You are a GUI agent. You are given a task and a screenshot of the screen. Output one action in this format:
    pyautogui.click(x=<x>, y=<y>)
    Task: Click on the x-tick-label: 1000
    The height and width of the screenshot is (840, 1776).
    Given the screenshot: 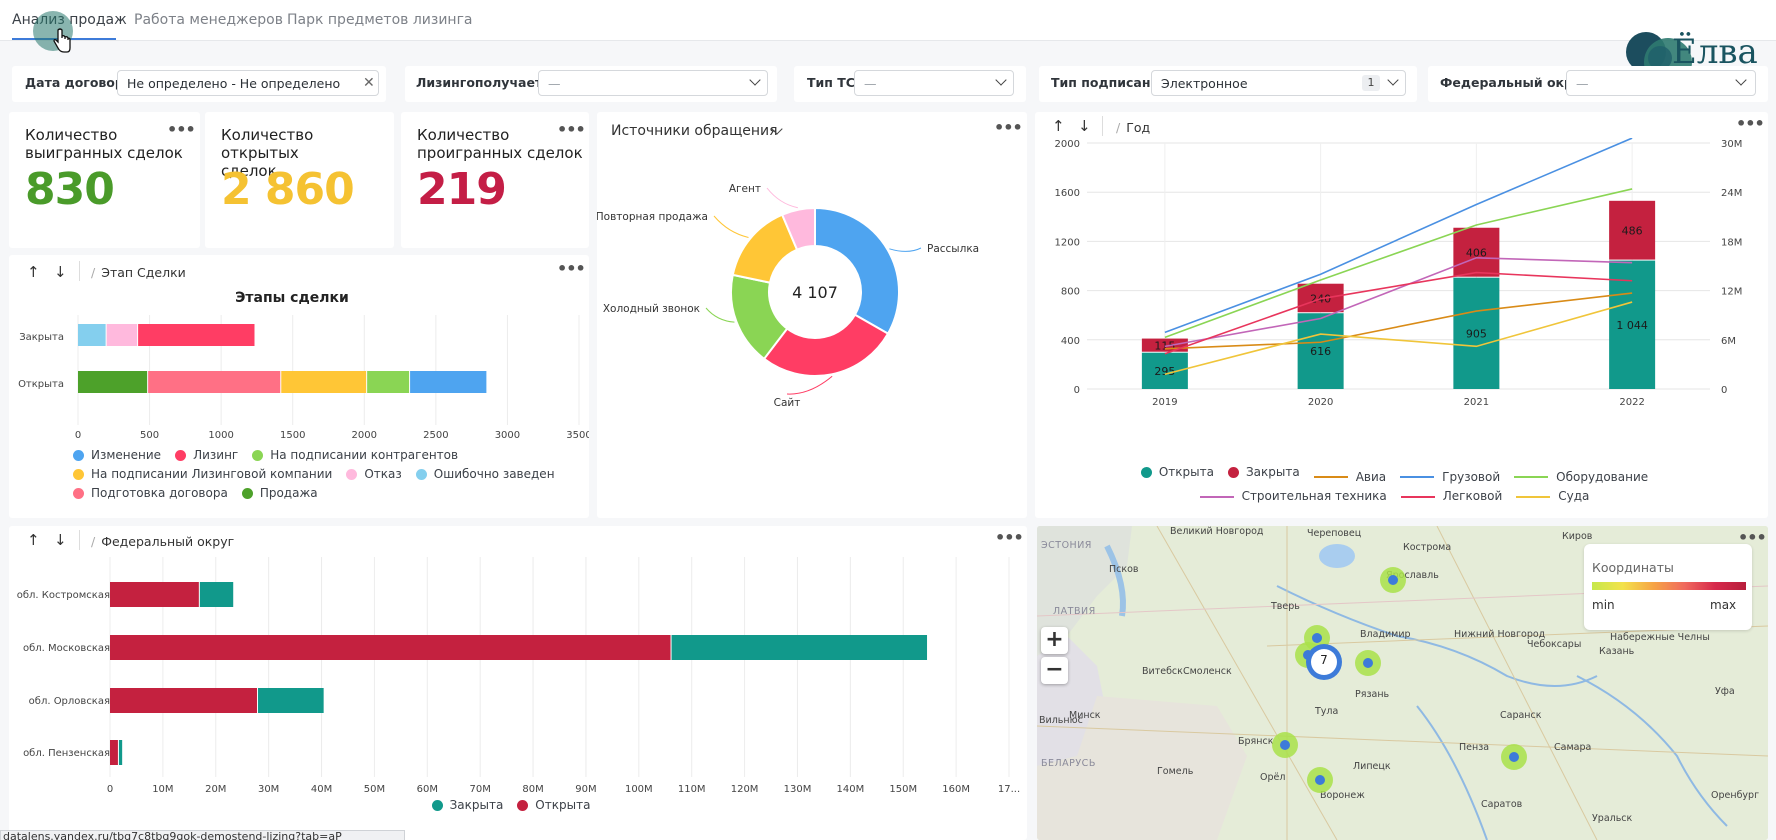 What is the action you would take?
    pyautogui.click(x=220, y=435)
    